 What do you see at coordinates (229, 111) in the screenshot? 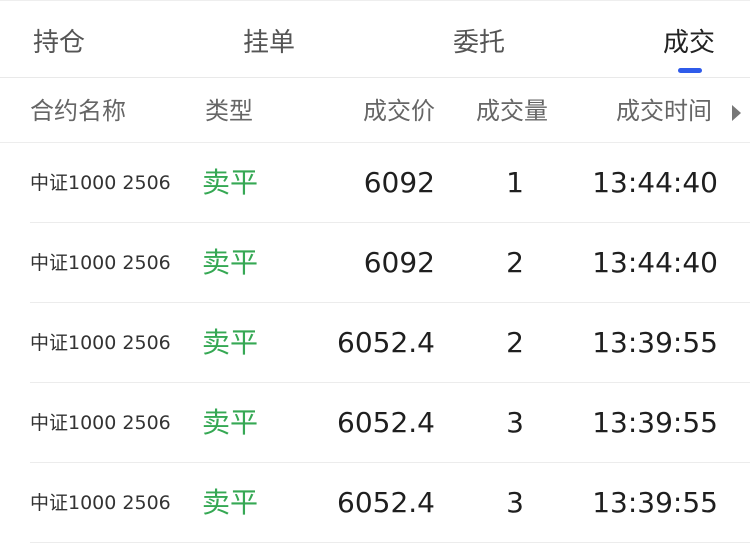
I see `header-type: 类型` at bounding box center [229, 111].